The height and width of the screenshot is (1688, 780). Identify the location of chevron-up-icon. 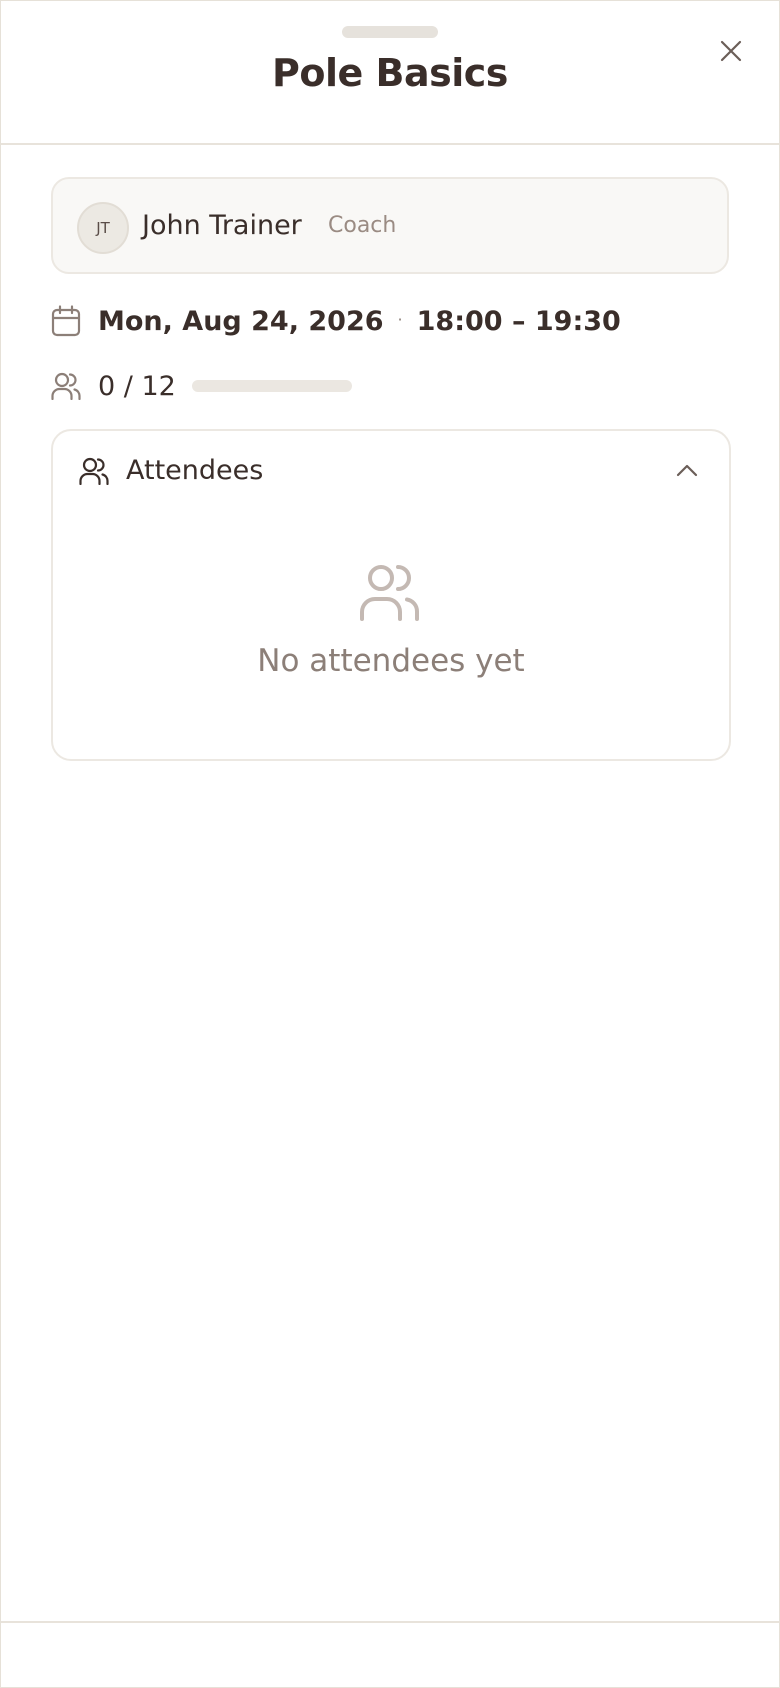
(687, 470).